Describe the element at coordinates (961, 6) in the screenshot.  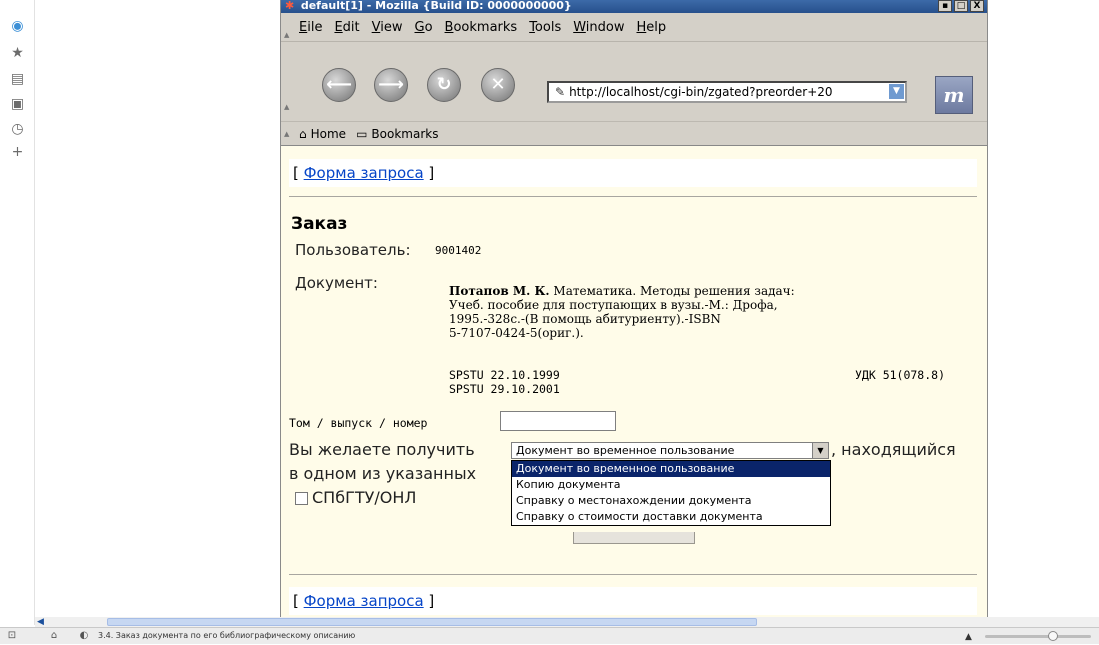
I see `maximize-button: □` at that location.